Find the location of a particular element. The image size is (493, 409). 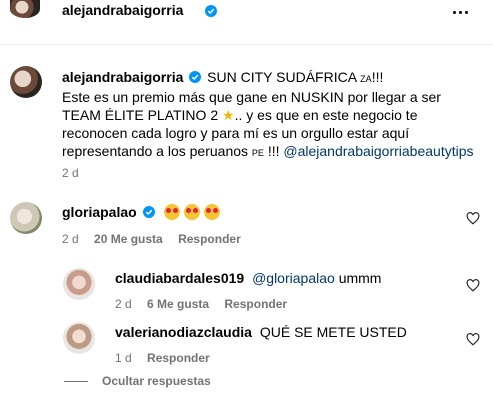

caption-mention-link: @alejandrabaigorriabeautytips is located at coordinates (378, 151).